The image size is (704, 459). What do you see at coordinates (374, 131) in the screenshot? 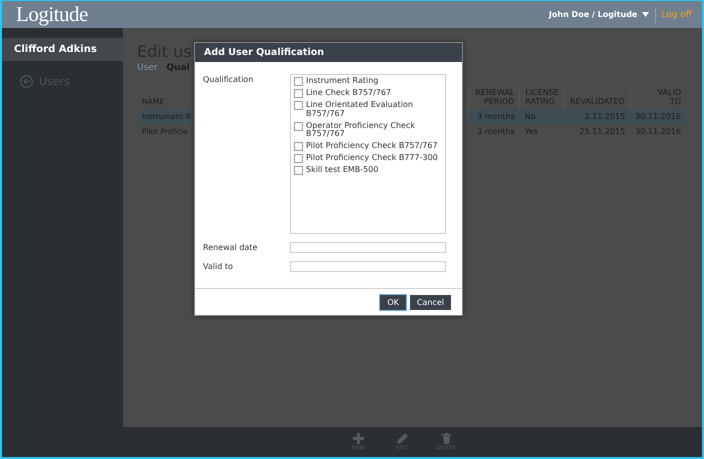
I see `option-label: Operator Proficiency Check B757/767` at bounding box center [374, 131].